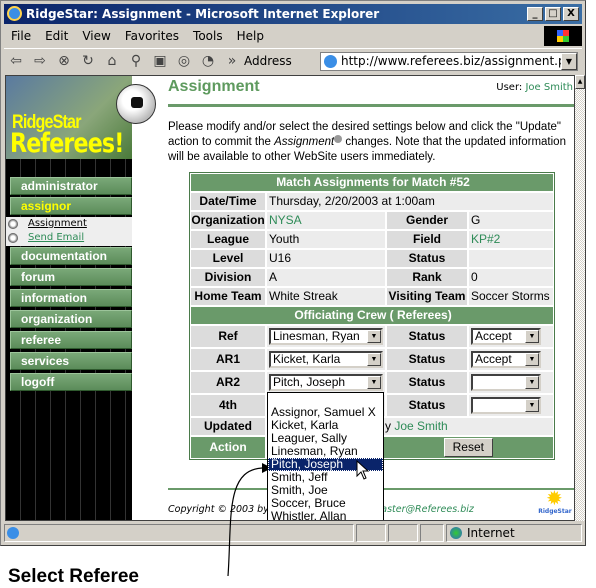 This screenshot has width=596, height=588. What do you see at coordinates (136, 104) in the screenshot?
I see `soccer-ball-icon` at bounding box center [136, 104].